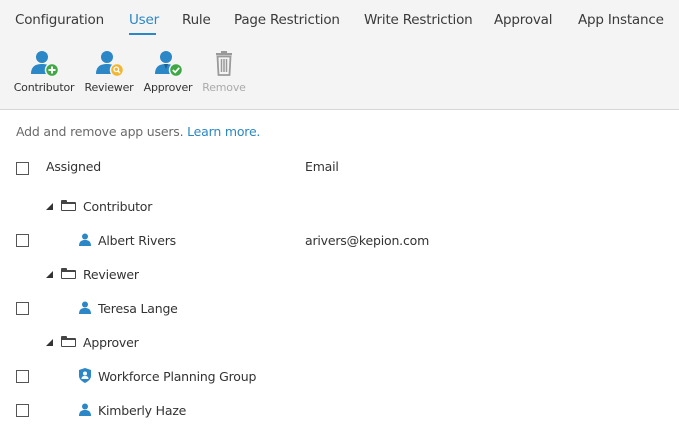  I want to click on user-name: Albert Rivers, so click(137, 240).